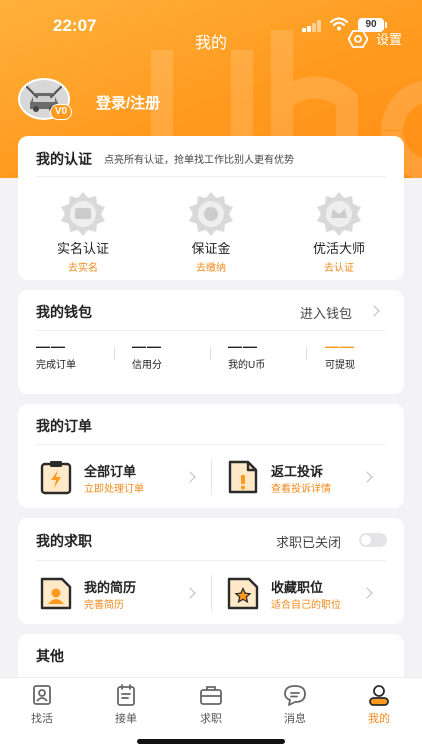  What do you see at coordinates (211, 248) in the screenshot?
I see `cert-name: 保证金` at bounding box center [211, 248].